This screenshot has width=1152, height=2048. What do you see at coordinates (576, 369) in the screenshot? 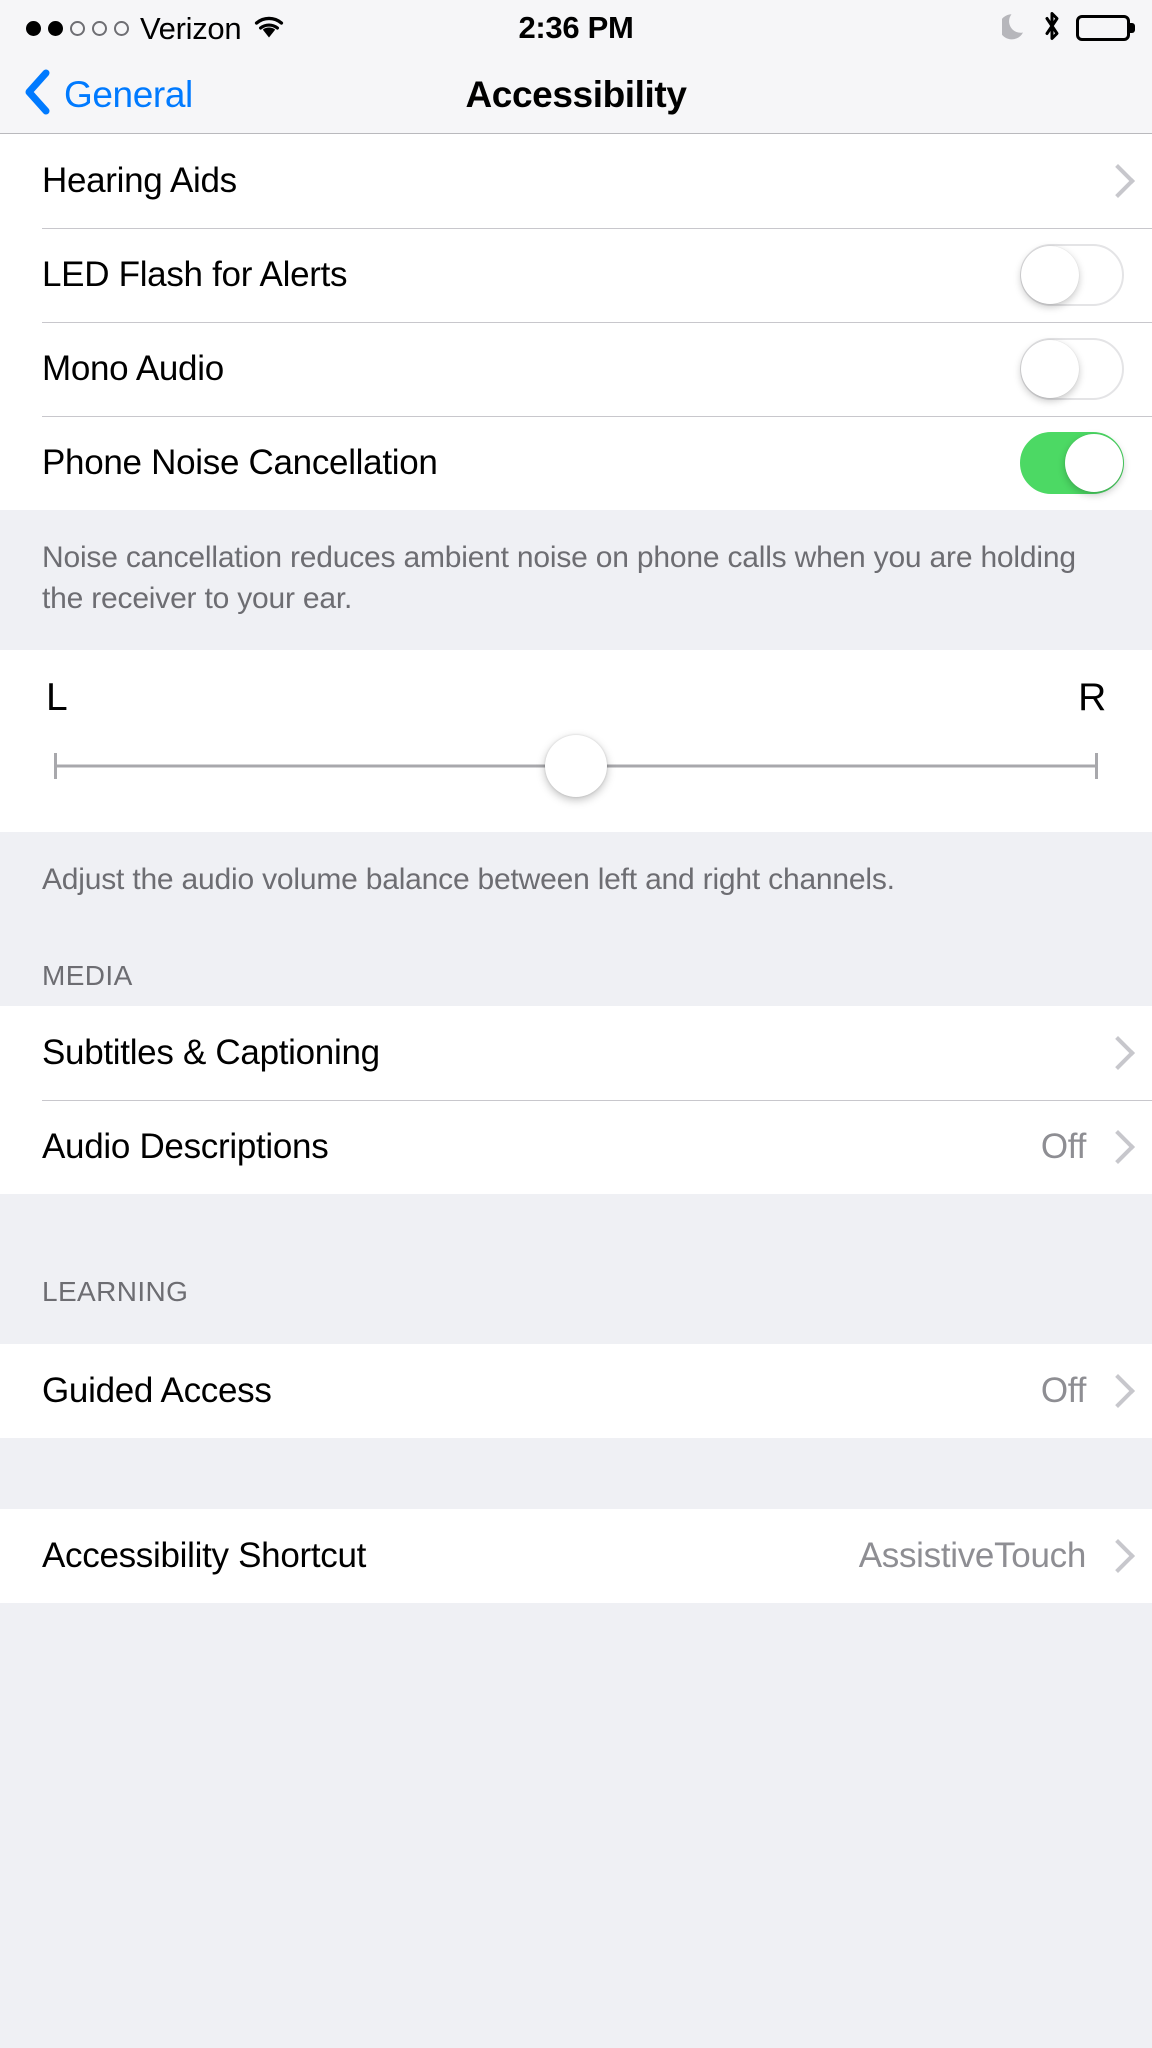
I see `row-mono-audio: Mono Audio` at bounding box center [576, 369].